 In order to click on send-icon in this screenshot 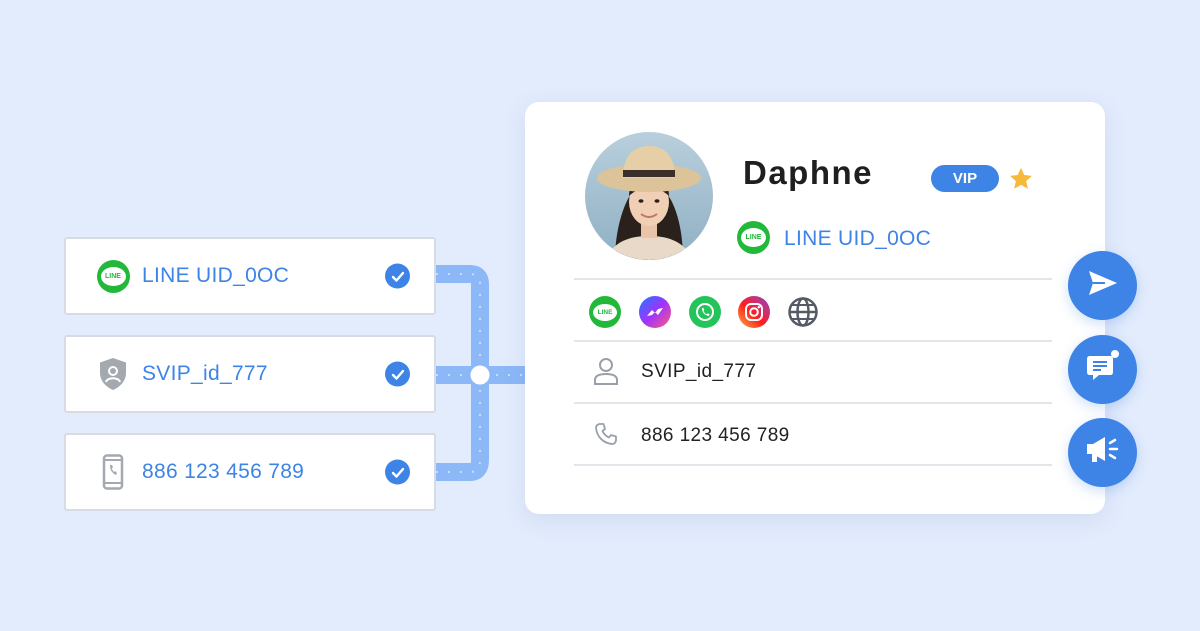, I will do `click(1103, 285)`.